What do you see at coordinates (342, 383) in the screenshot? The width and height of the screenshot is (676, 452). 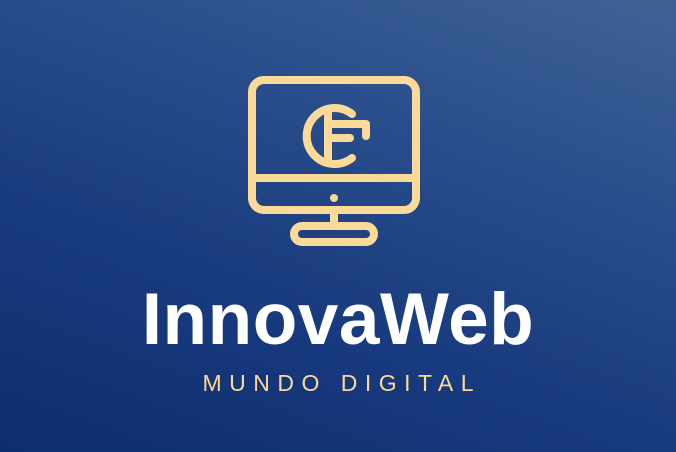 I see `brand-tagline: MUNDO DIGITAL` at bounding box center [342, 383].